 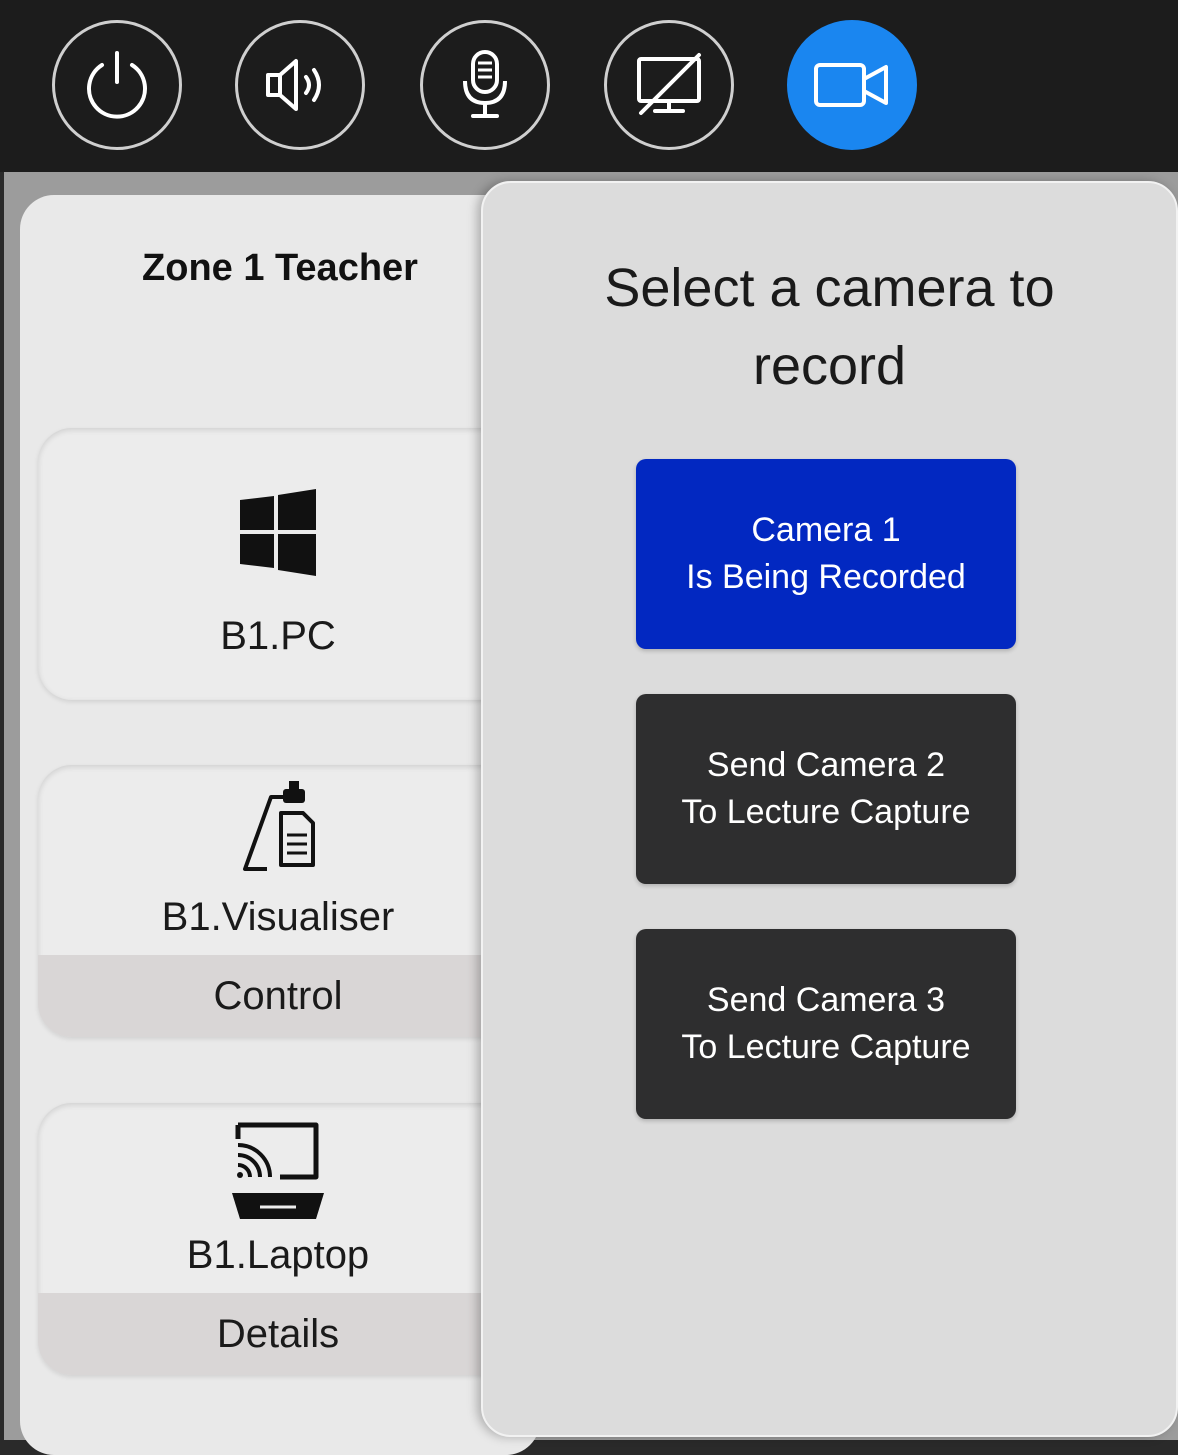 What do you see at coordinates (826, 577) in the screenshot?
I see `camera-1-line2: Is Being Recorded` at bounding box center [826, 577].